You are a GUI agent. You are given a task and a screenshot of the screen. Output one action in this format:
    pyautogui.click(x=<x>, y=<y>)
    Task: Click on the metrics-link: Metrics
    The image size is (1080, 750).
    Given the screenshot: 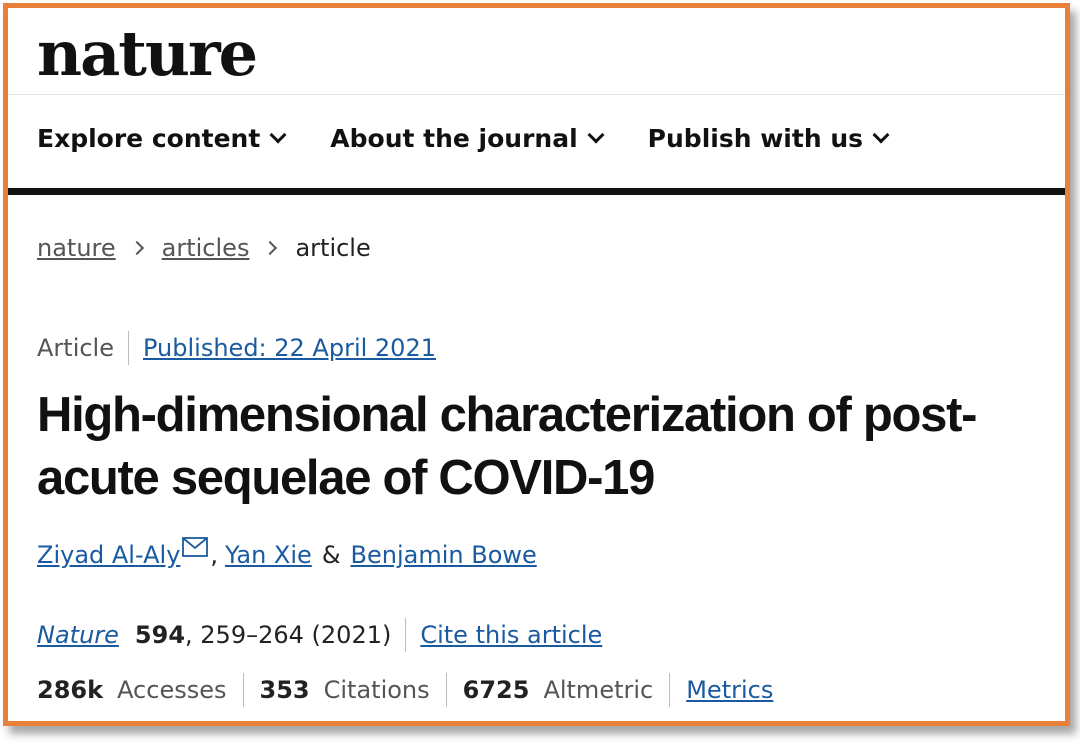 What is the action you would take?
    pyautogui.click(x=729, y=690)
    